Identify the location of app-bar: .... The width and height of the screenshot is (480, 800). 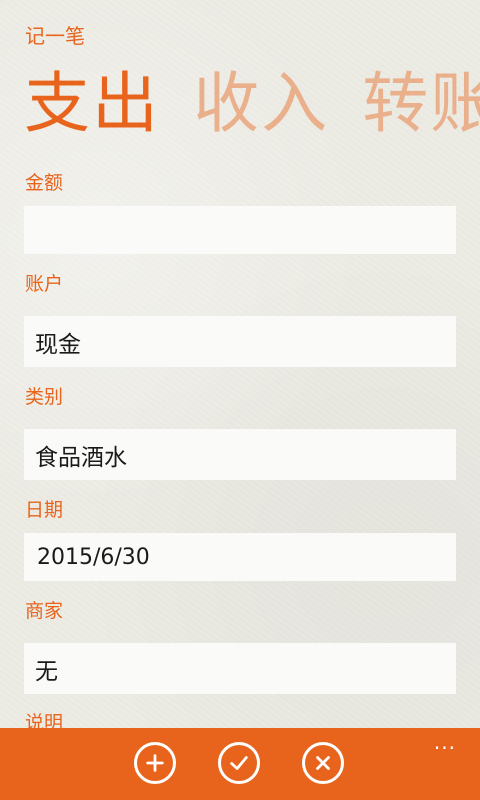
(240, 764).